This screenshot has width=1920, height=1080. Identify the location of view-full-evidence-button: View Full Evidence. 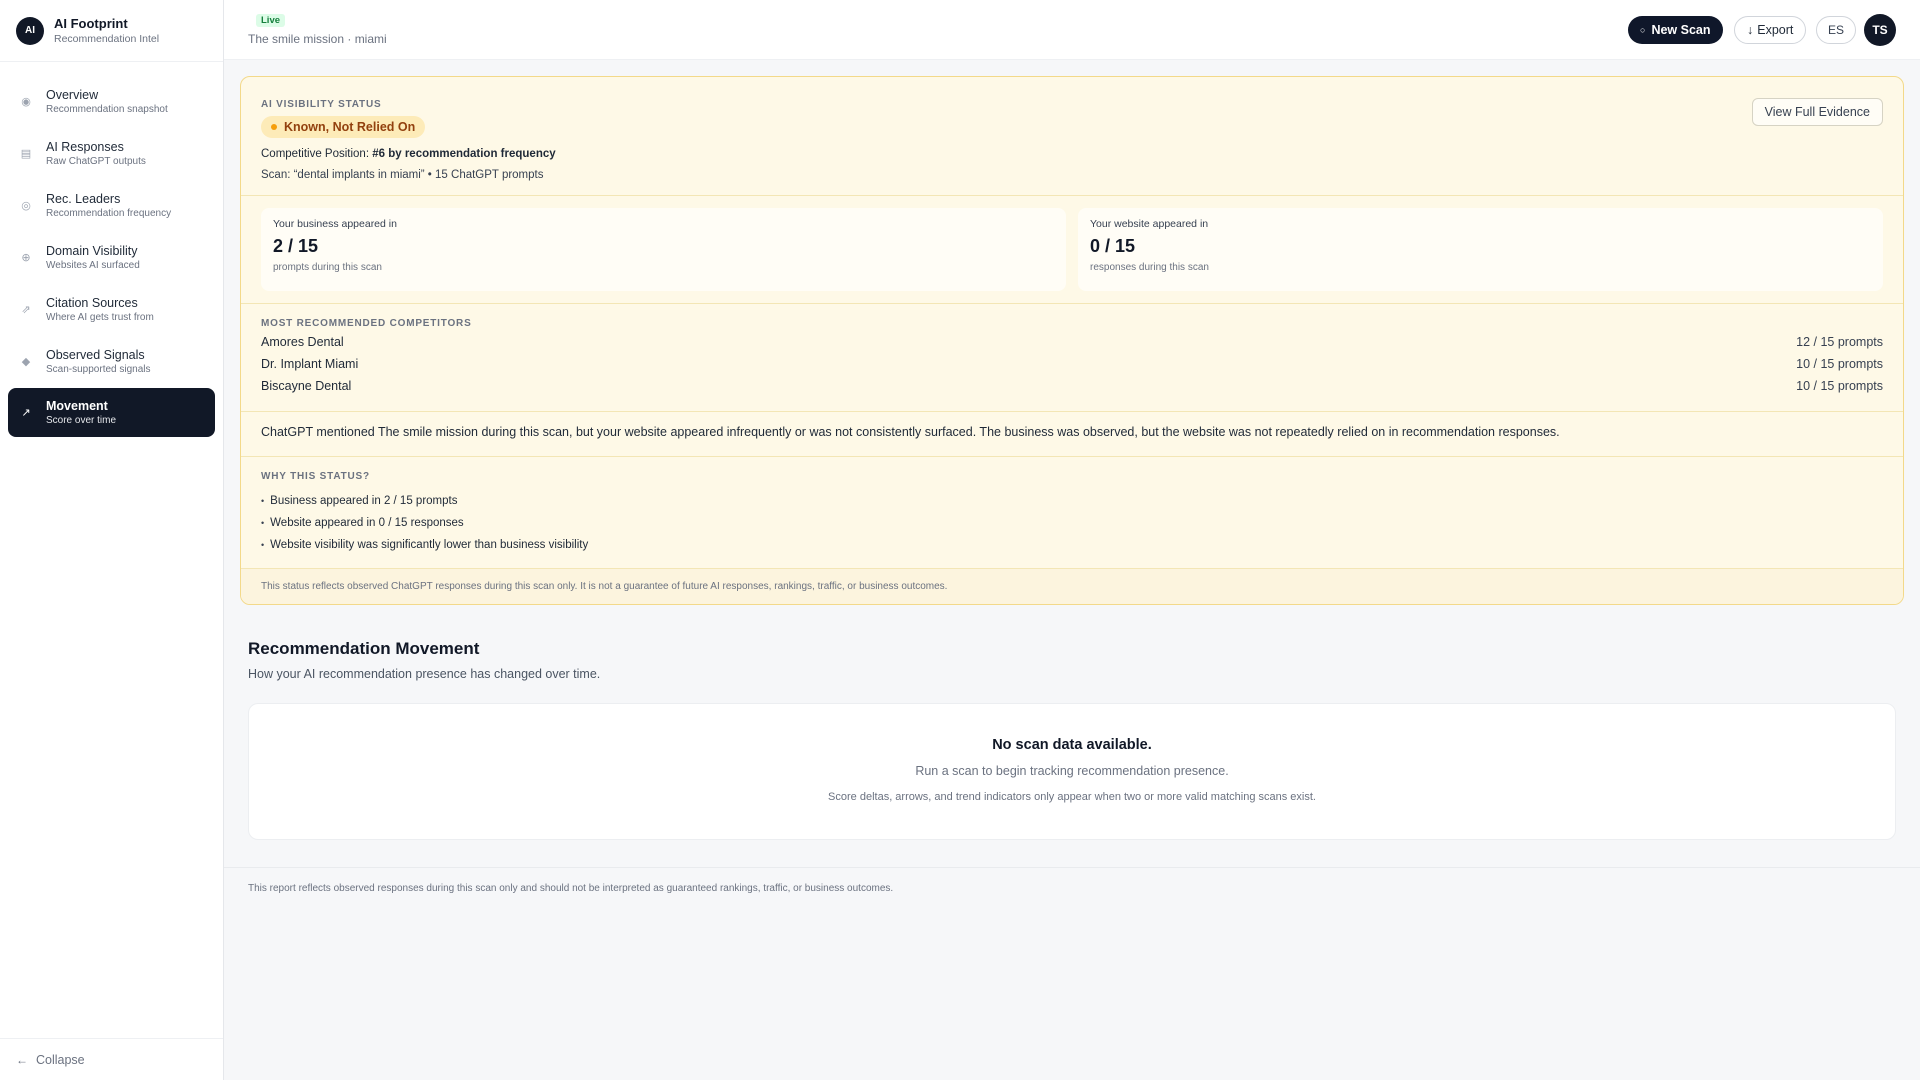
(1817, 112).